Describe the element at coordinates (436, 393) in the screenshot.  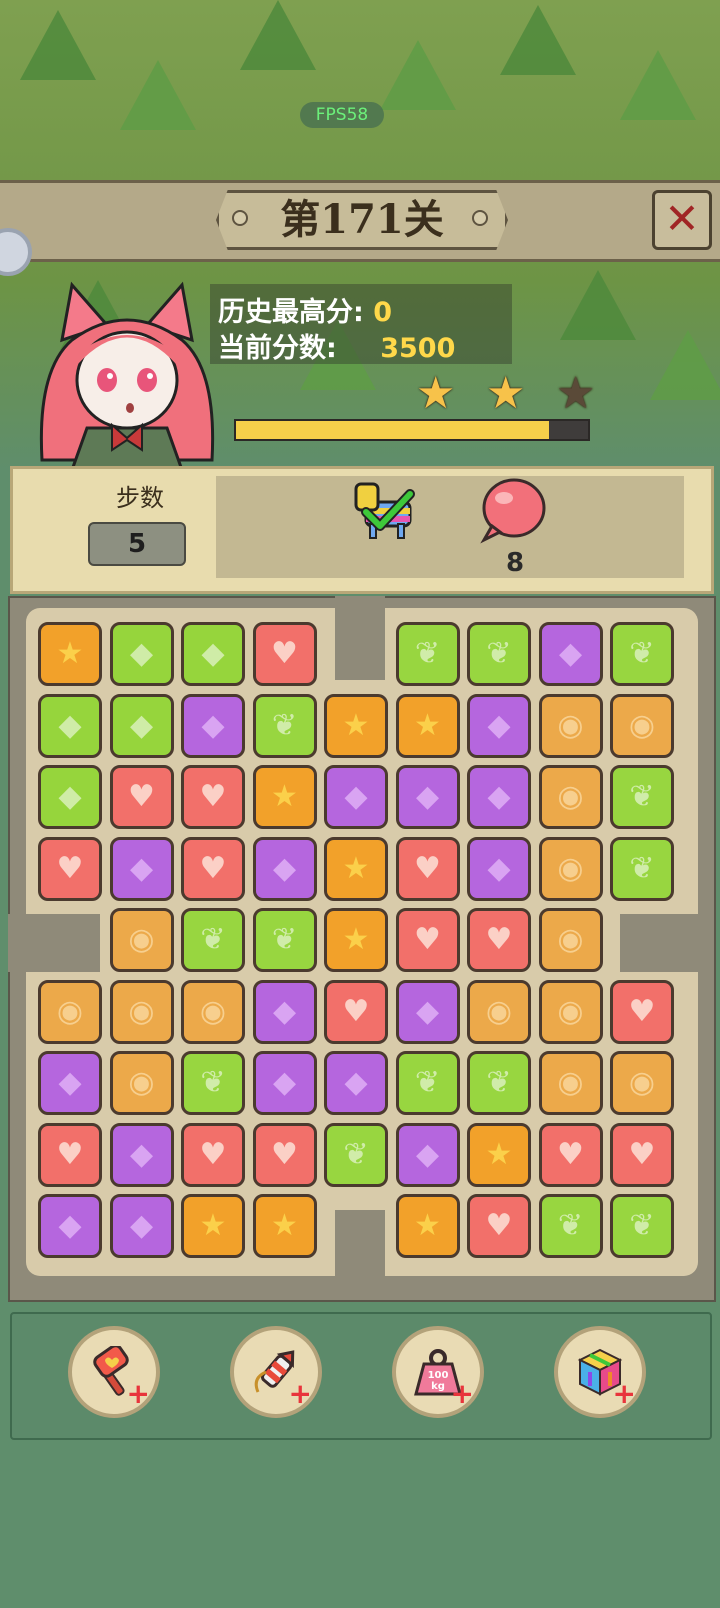
I see `star-earned-icon: ★` at that location.